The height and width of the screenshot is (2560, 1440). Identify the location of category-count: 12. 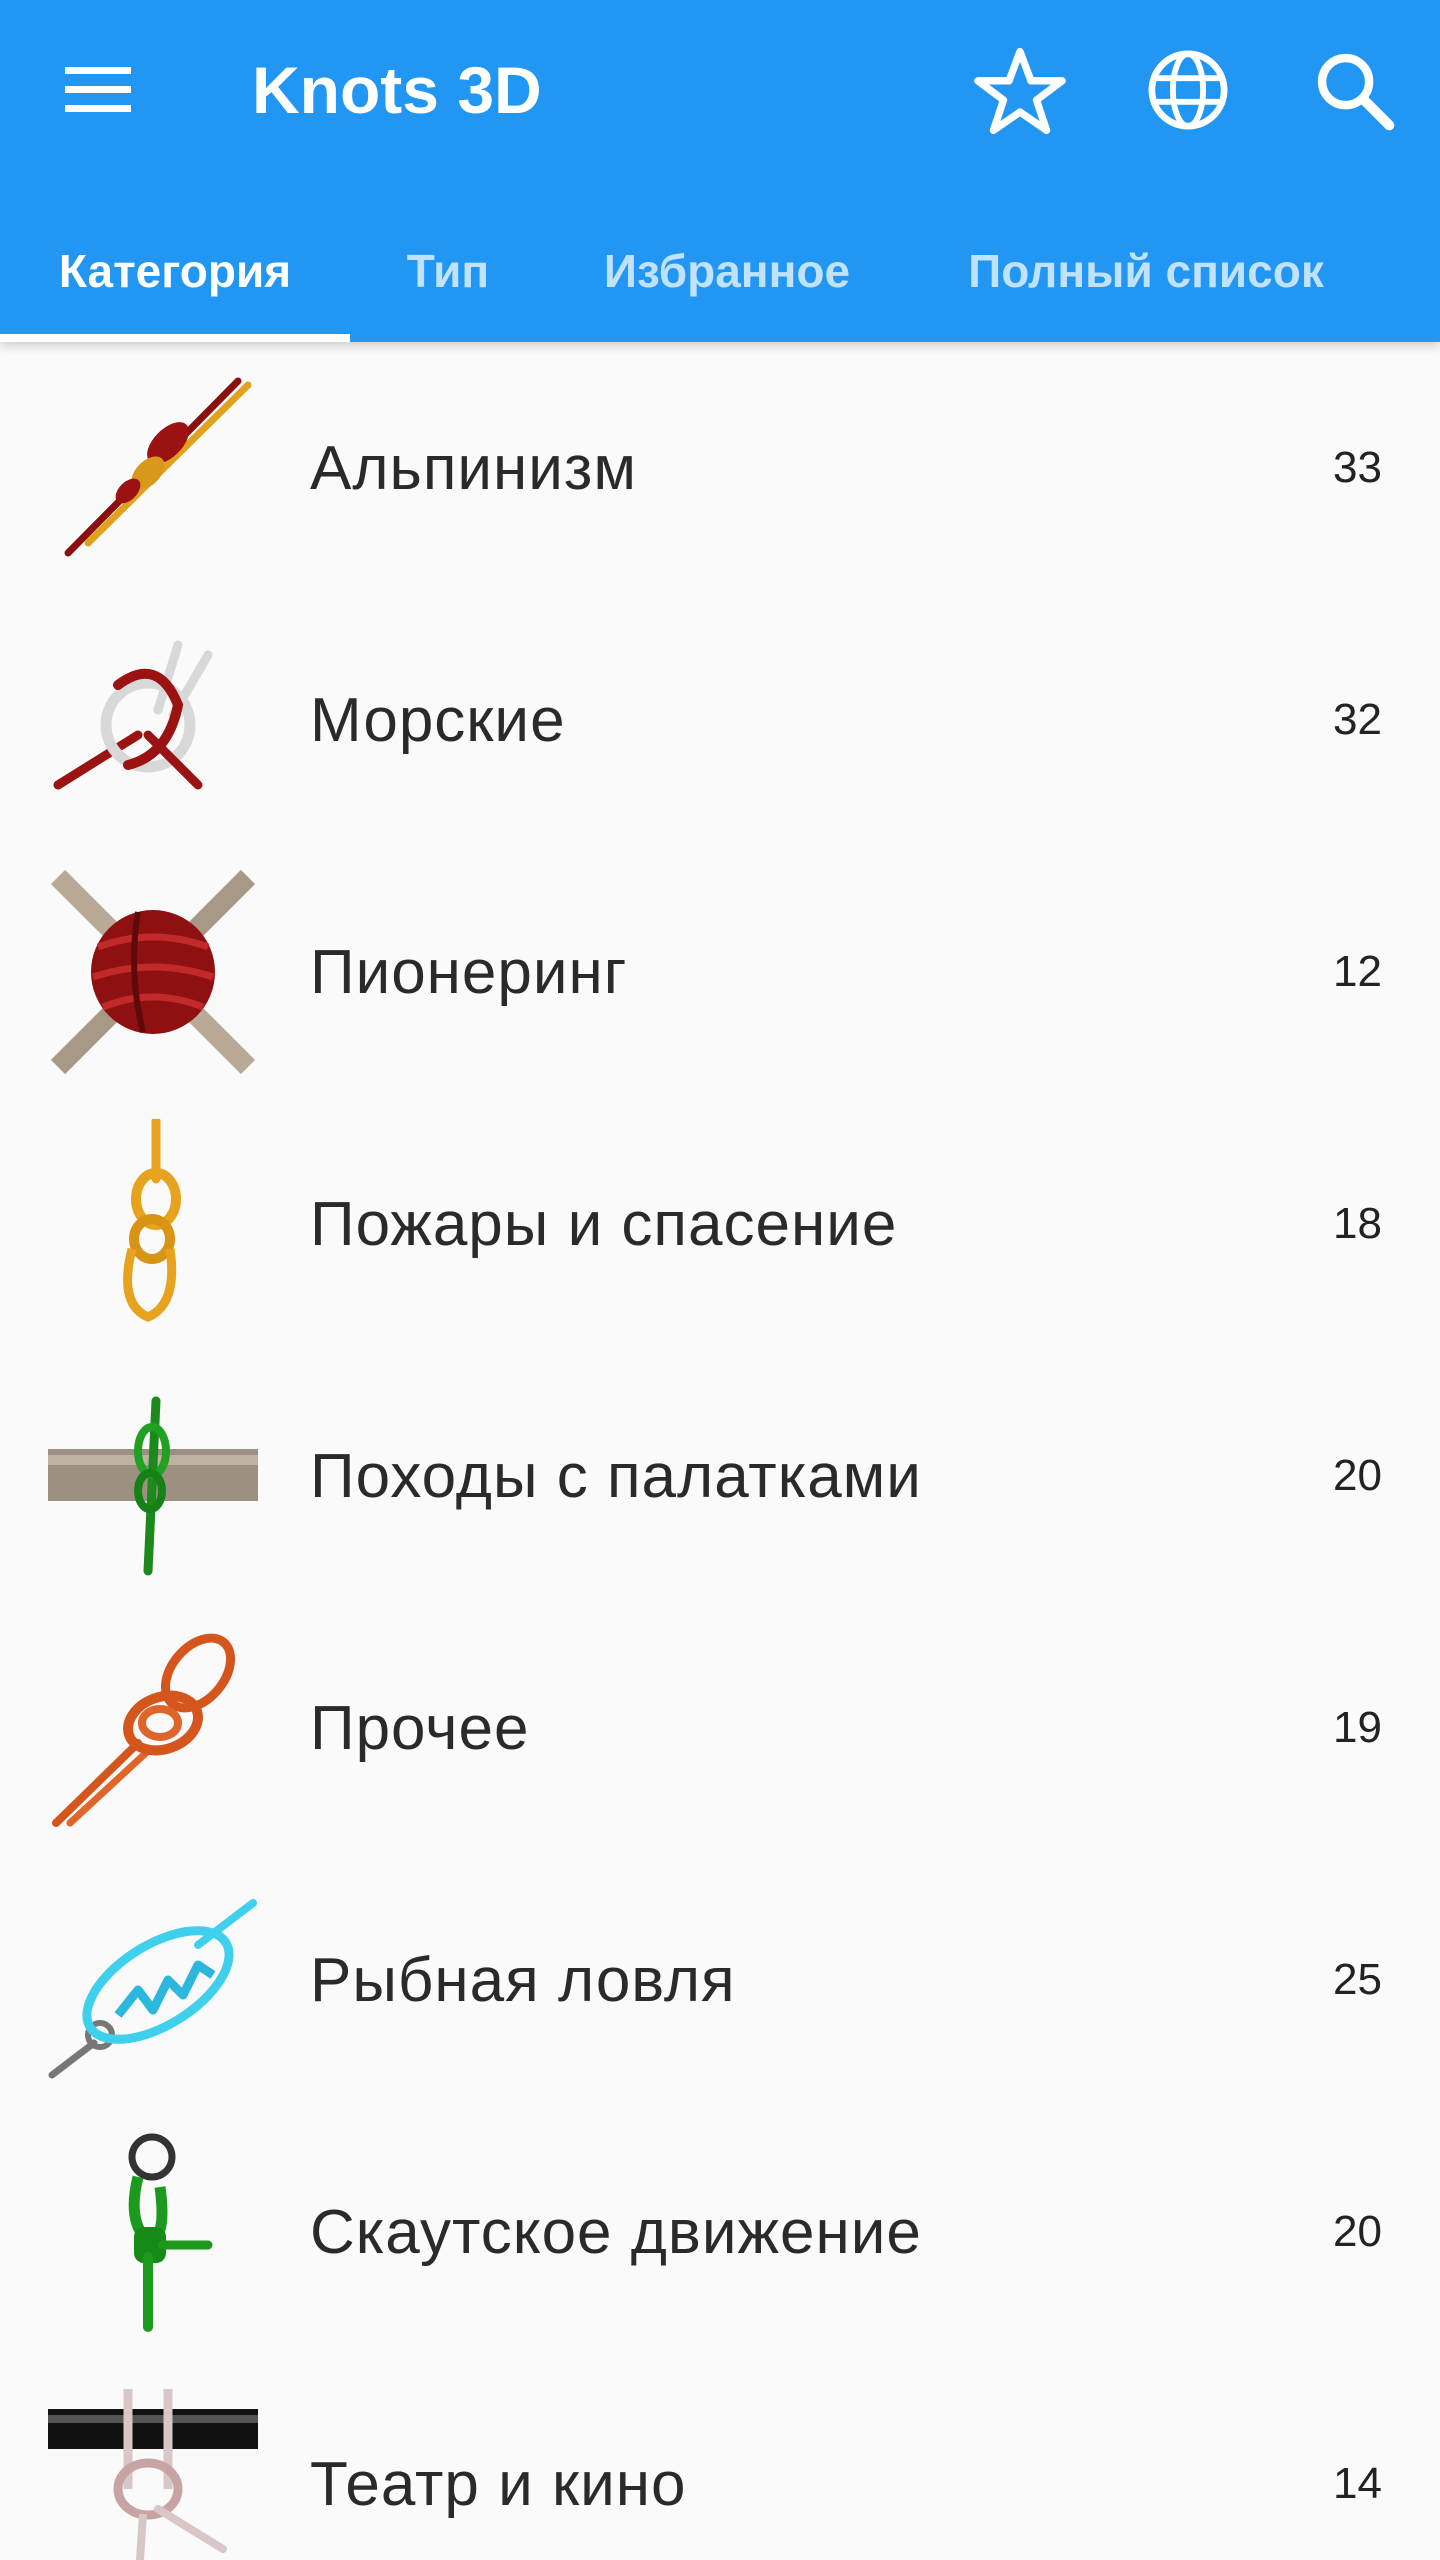
(1357, 971).